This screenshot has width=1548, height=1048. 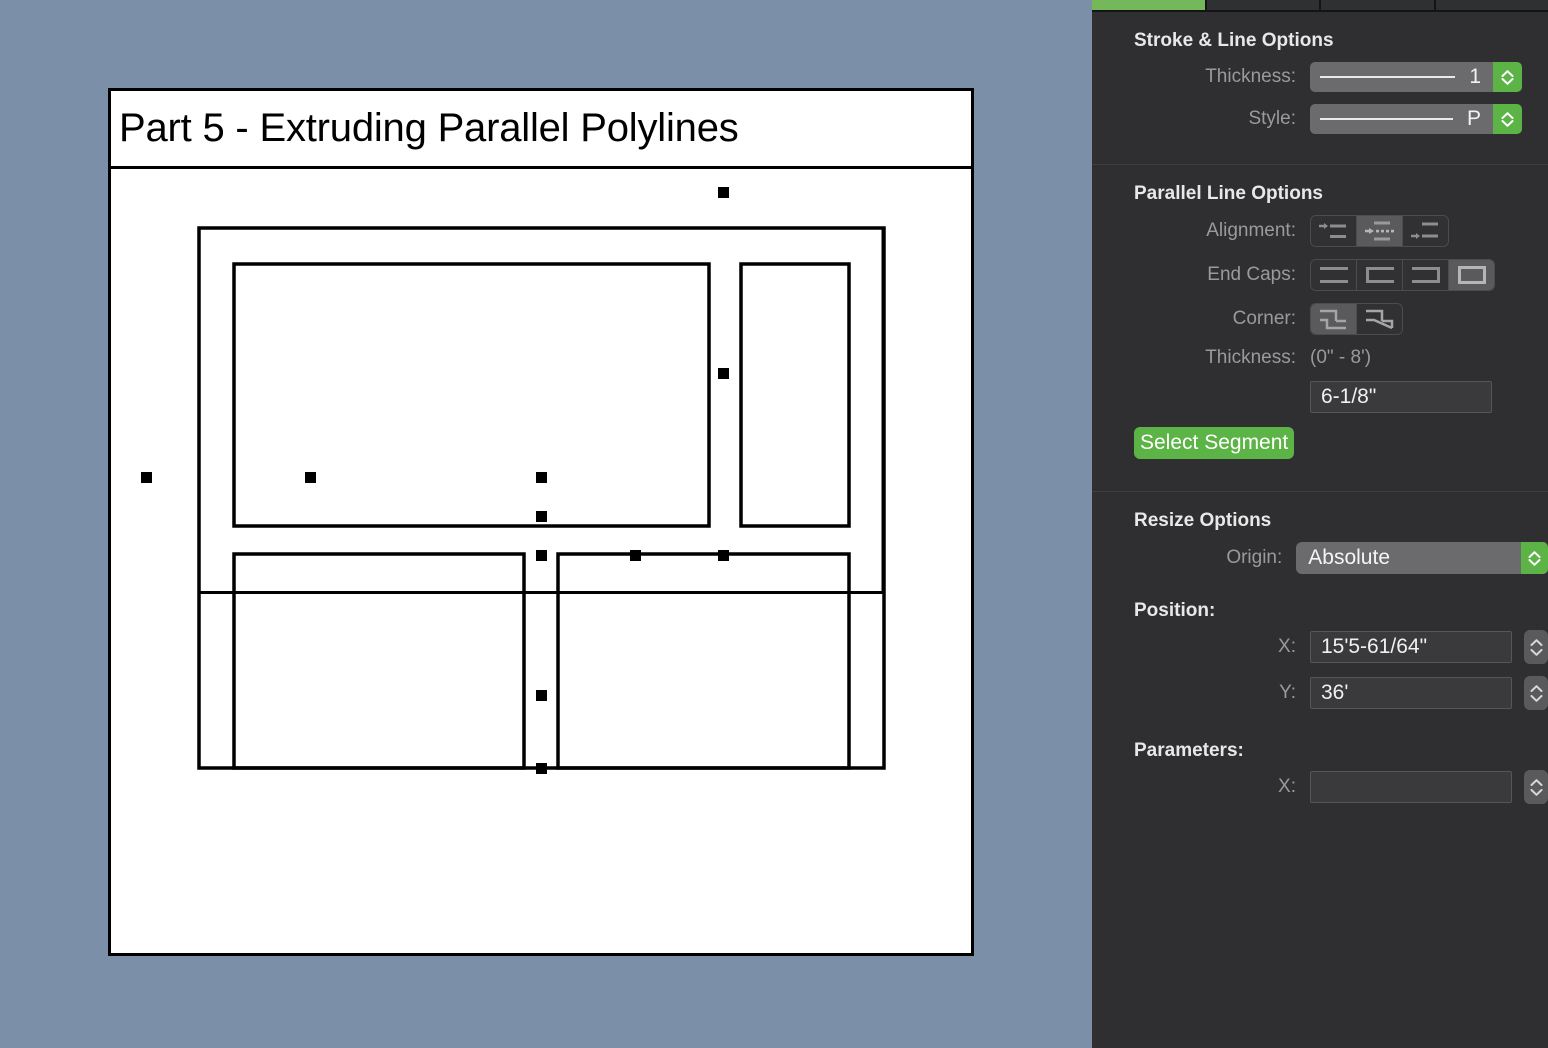 I want to click on cap-end-icon, so click(x=1425, y=275).